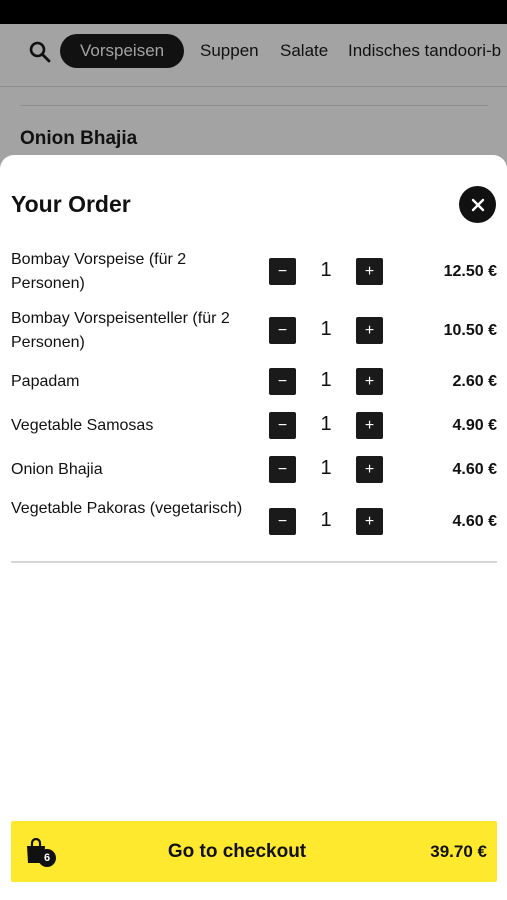  What do you see at coordinates (71, 204) in the screenshot?
I see `order-title: Your Order` at bounding box center [71, 204].